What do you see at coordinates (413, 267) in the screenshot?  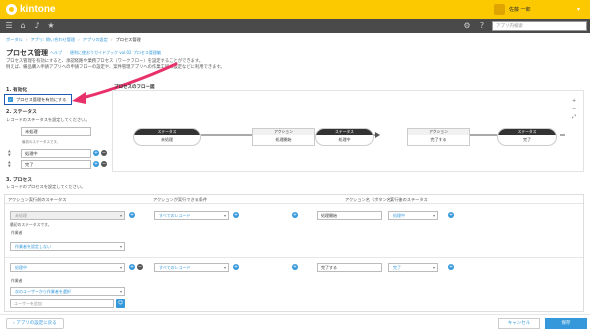 I see `after-status-select: 完了` at bounding box center [413, 267].